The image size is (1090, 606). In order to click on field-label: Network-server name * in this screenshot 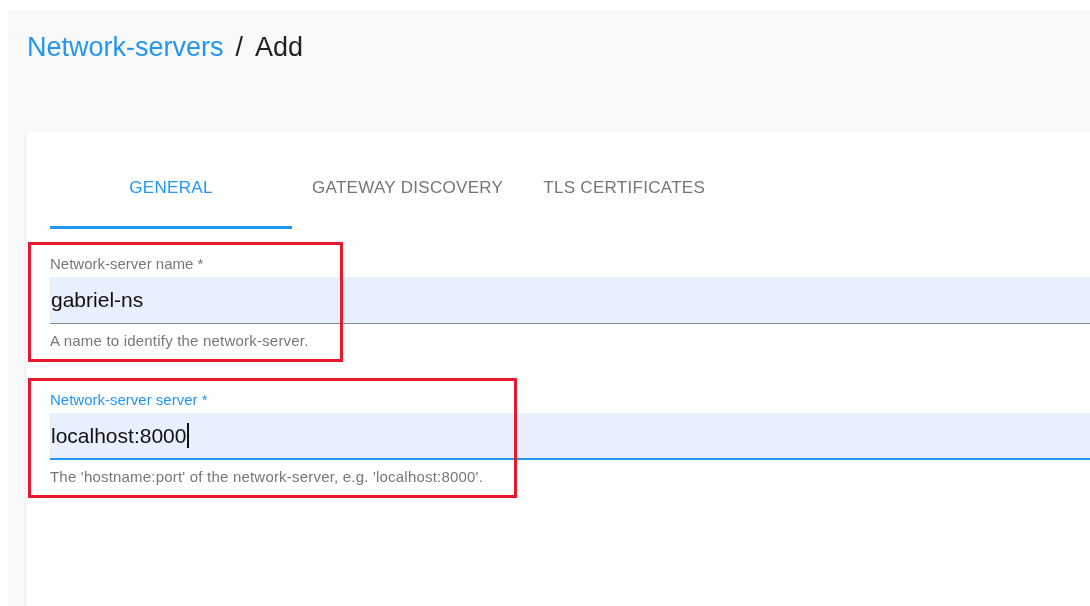, I will do `click(127, 263)`.